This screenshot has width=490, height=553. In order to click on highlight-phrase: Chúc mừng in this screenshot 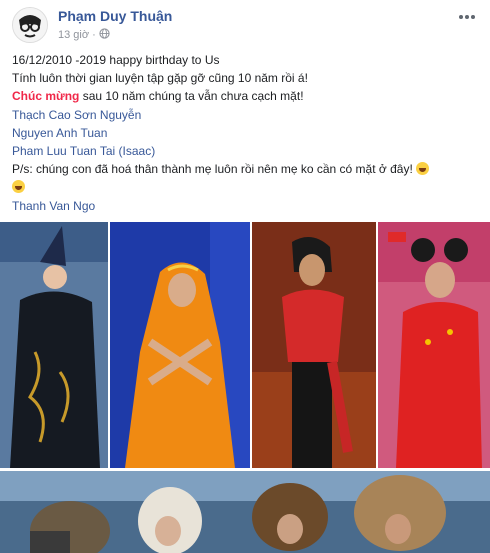, I will do `click(45, 96)`.